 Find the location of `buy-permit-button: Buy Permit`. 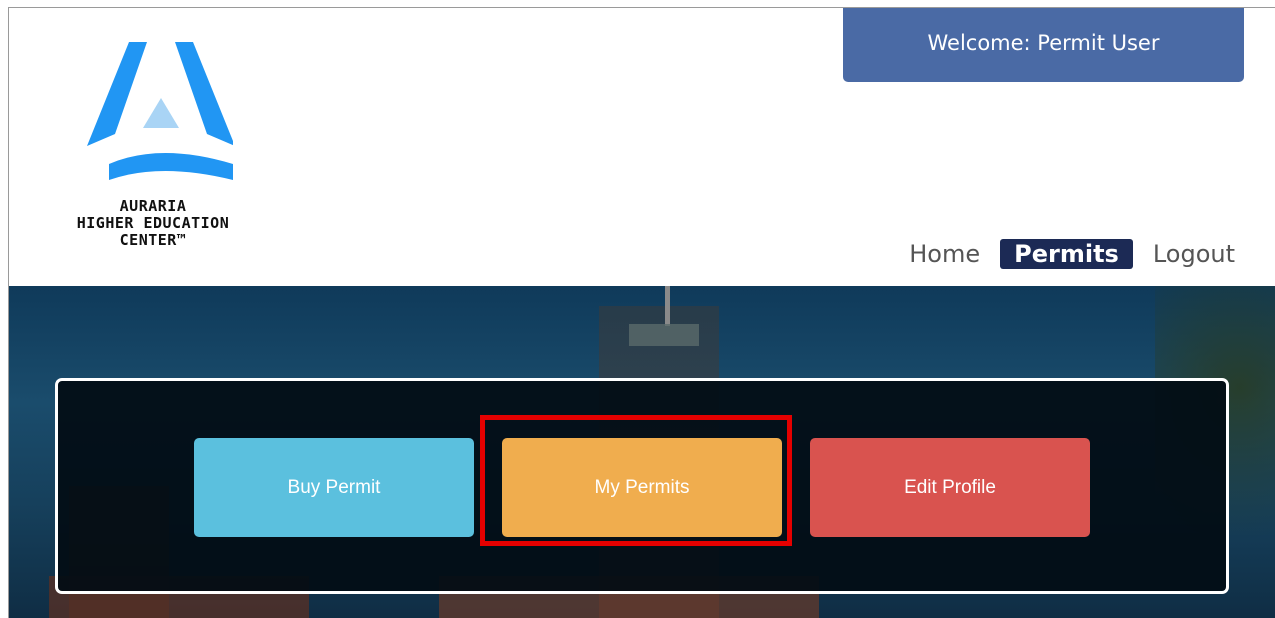

buy-permit-button: Buy Permit is located at coordinates (334, 487).